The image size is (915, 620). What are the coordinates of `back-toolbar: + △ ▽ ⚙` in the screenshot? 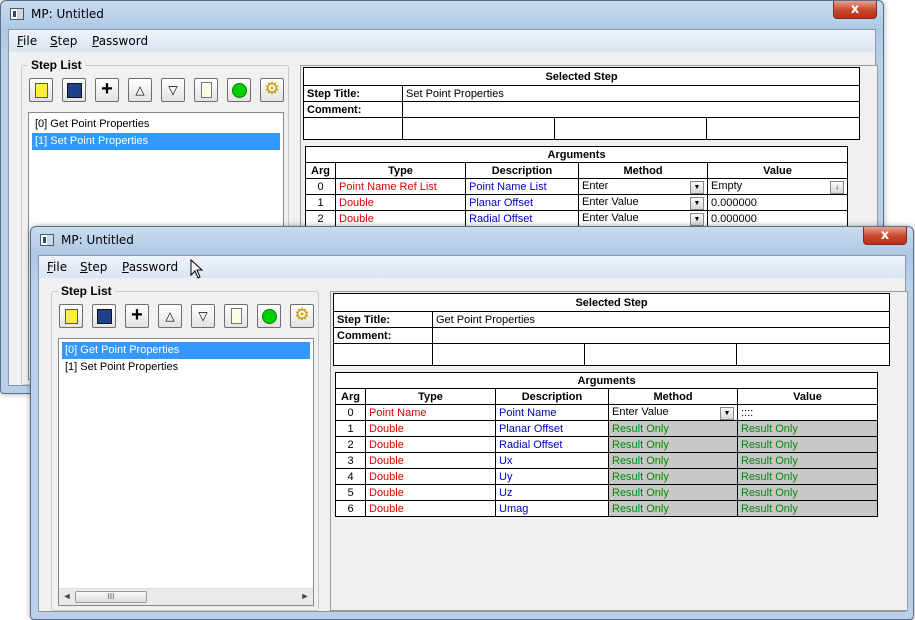 It's located at (159, 91).